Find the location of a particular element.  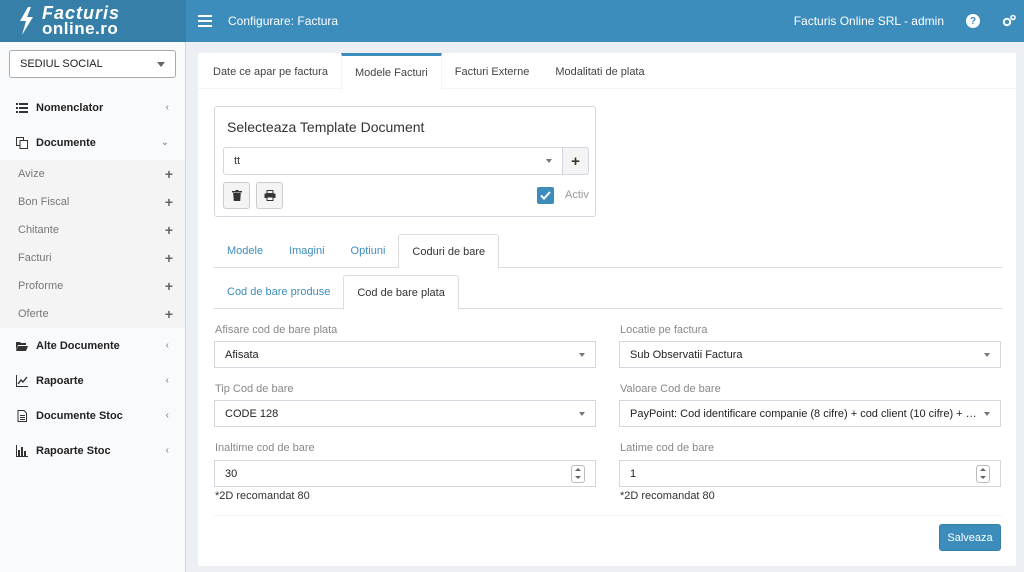

tab-cod-bare-produse: Cod de bare produse is located at coordinates (278, 291).